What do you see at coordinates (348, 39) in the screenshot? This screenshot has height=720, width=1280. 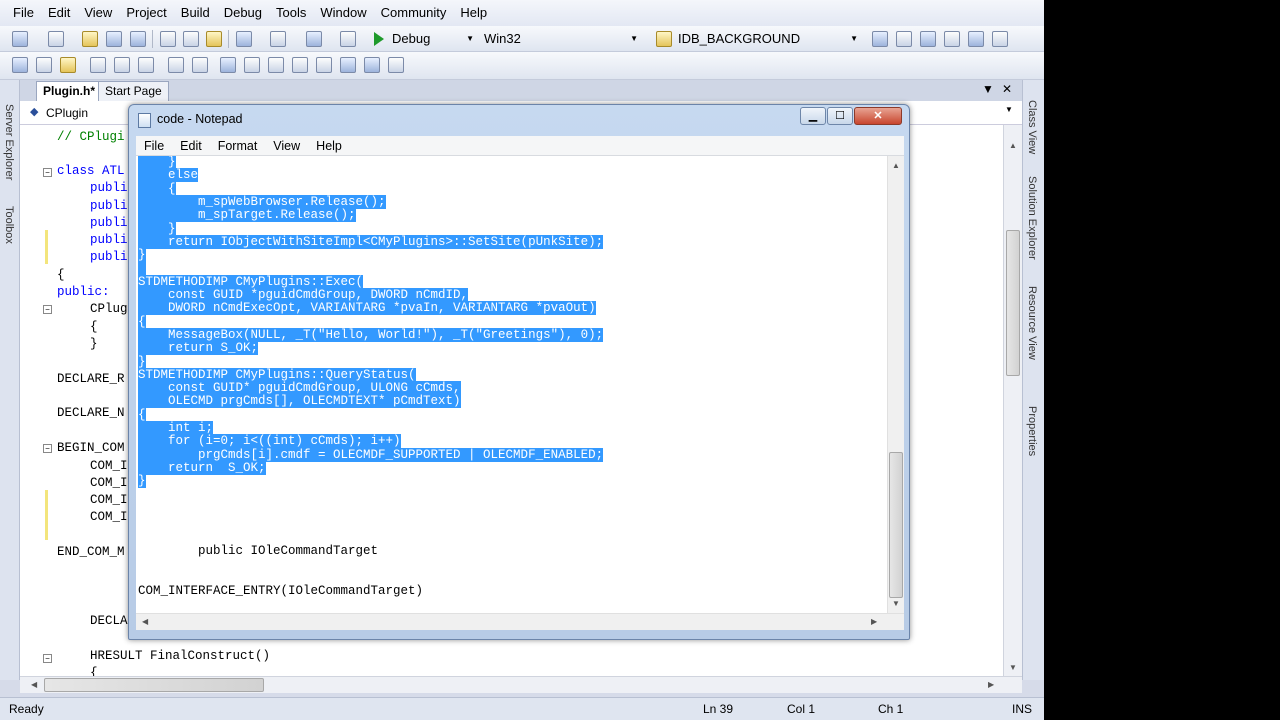 I see `navigate-forward-icon` at bounding box center [348, 39].